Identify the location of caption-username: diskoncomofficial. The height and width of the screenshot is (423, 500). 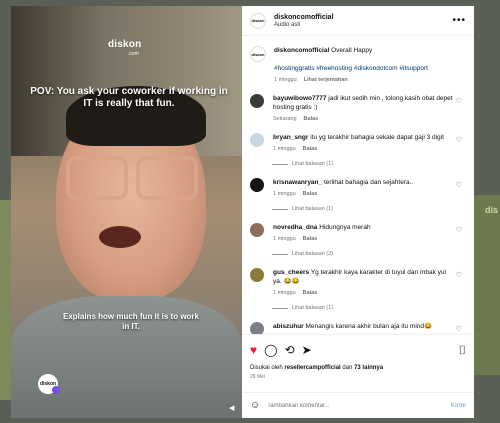
(301, 50).